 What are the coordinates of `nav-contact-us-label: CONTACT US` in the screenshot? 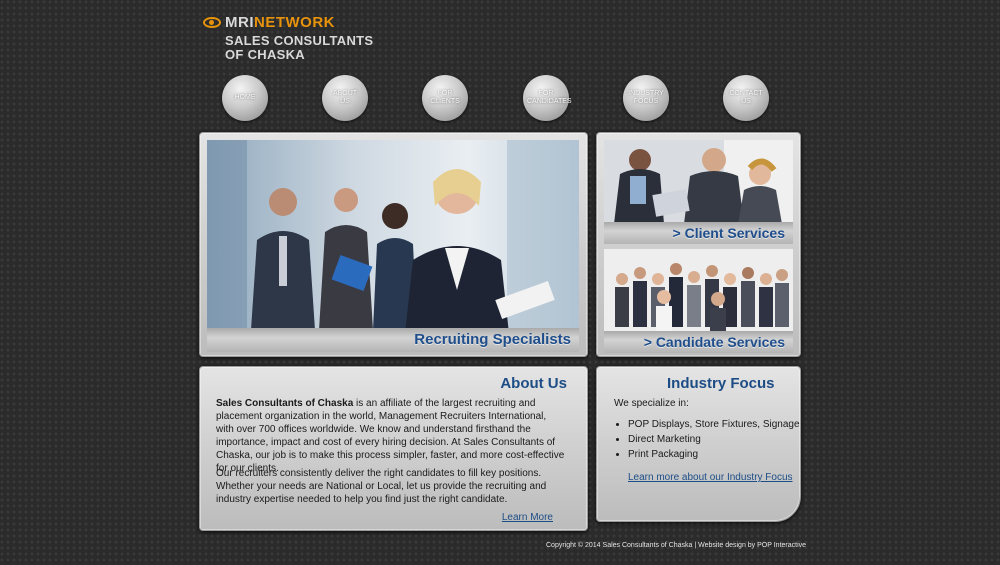 It's located at (746, 97).